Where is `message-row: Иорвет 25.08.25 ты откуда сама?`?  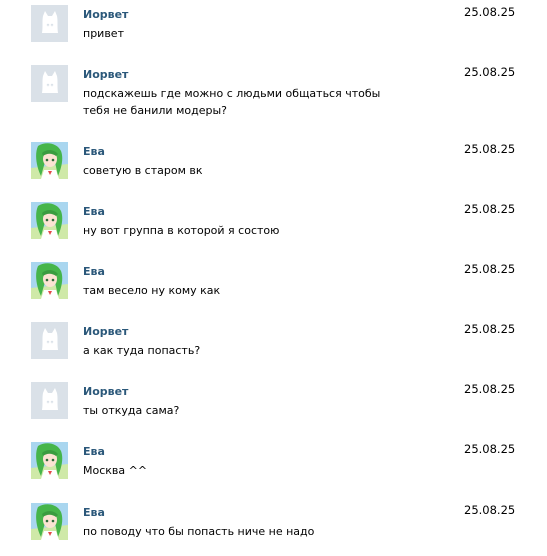 message-row: Иорвет 25.08.25 ты откуда сама? is located at coordinates (273, 407).